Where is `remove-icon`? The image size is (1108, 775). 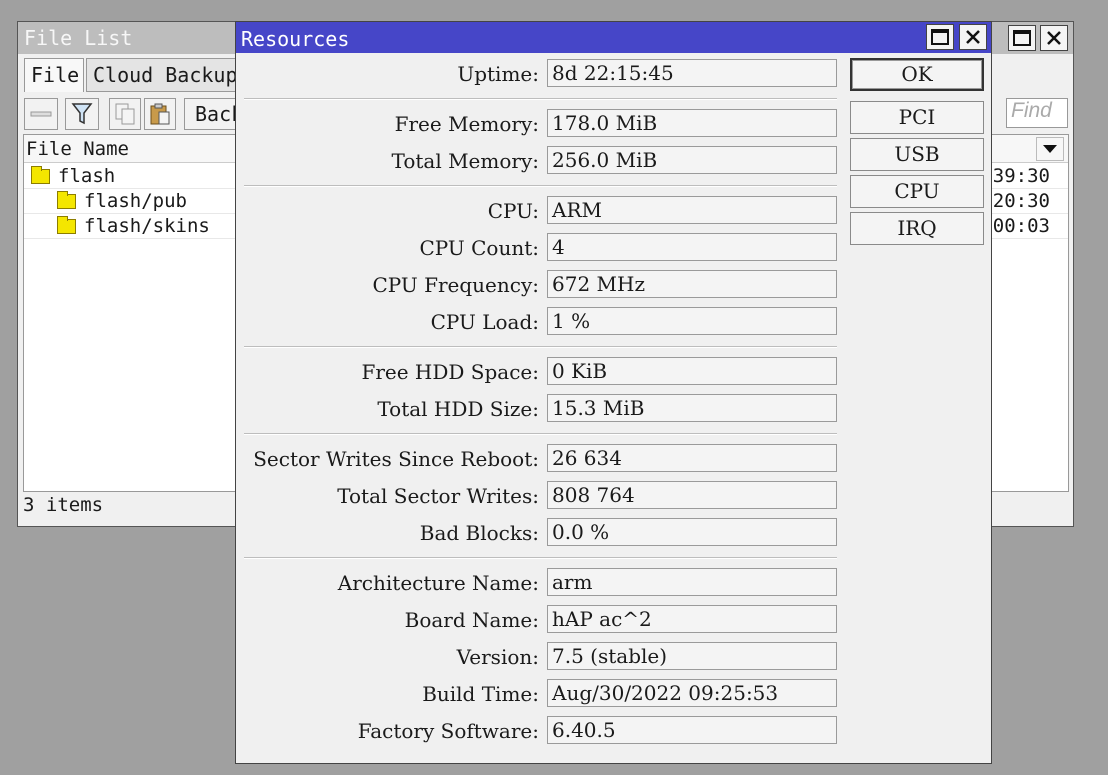 remove-icon is located at coordinates (41, 114).